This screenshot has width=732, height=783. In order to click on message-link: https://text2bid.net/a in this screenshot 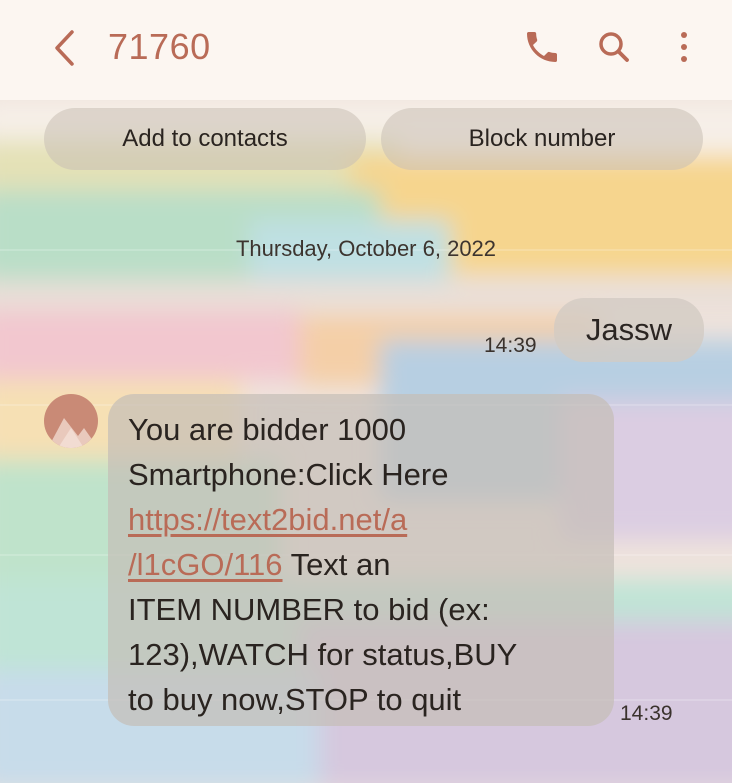, I will do `click(371, 519)`.